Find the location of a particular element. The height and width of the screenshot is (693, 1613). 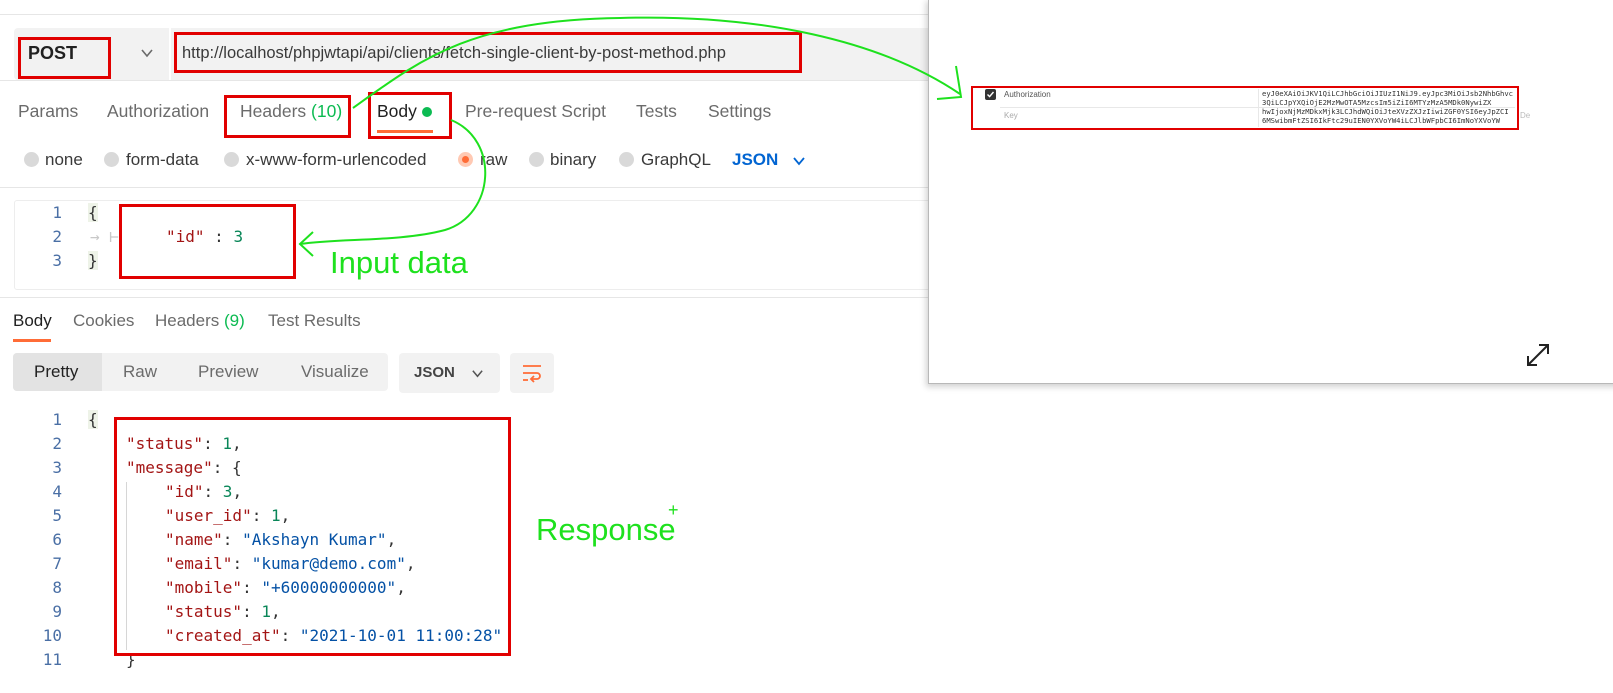

view-pretty-button: Pretty is located at coordinates (56, 372).